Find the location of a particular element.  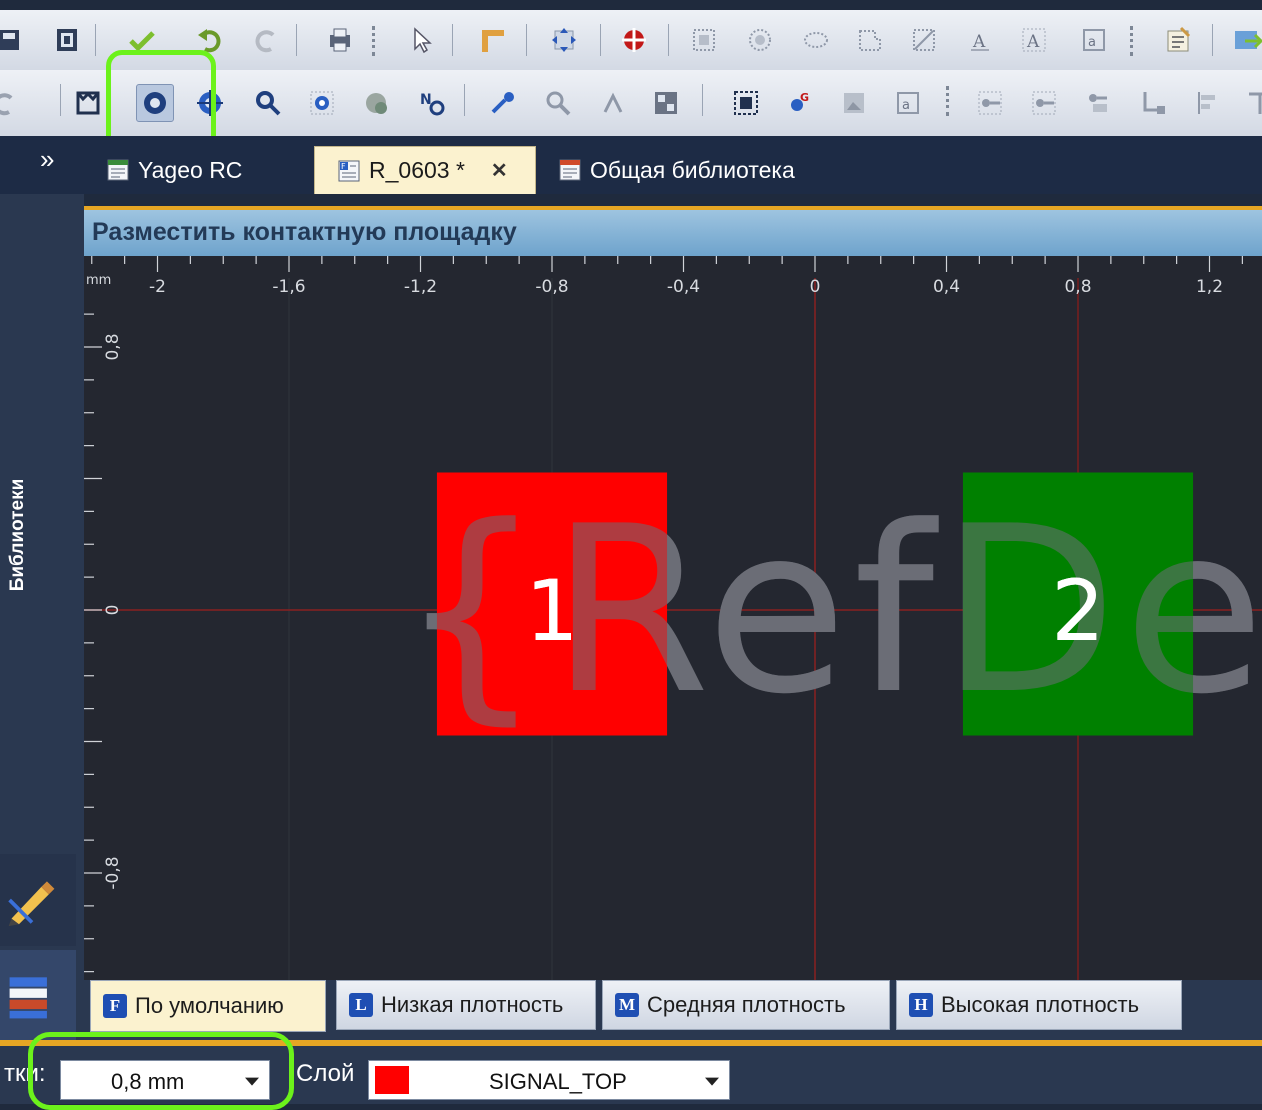

layer-color-swatch is located at coordinates (392, 1080).